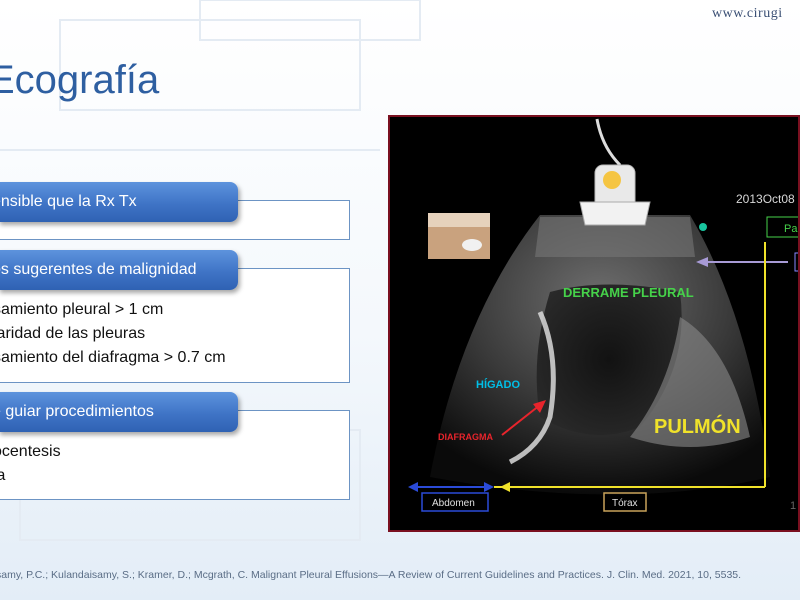 This screenshot has height=600, width=800. Describe the element at coordinates (68, 201) in the screenshot. I see `section-1-heading: ensible que la Rx Tx` at that location.